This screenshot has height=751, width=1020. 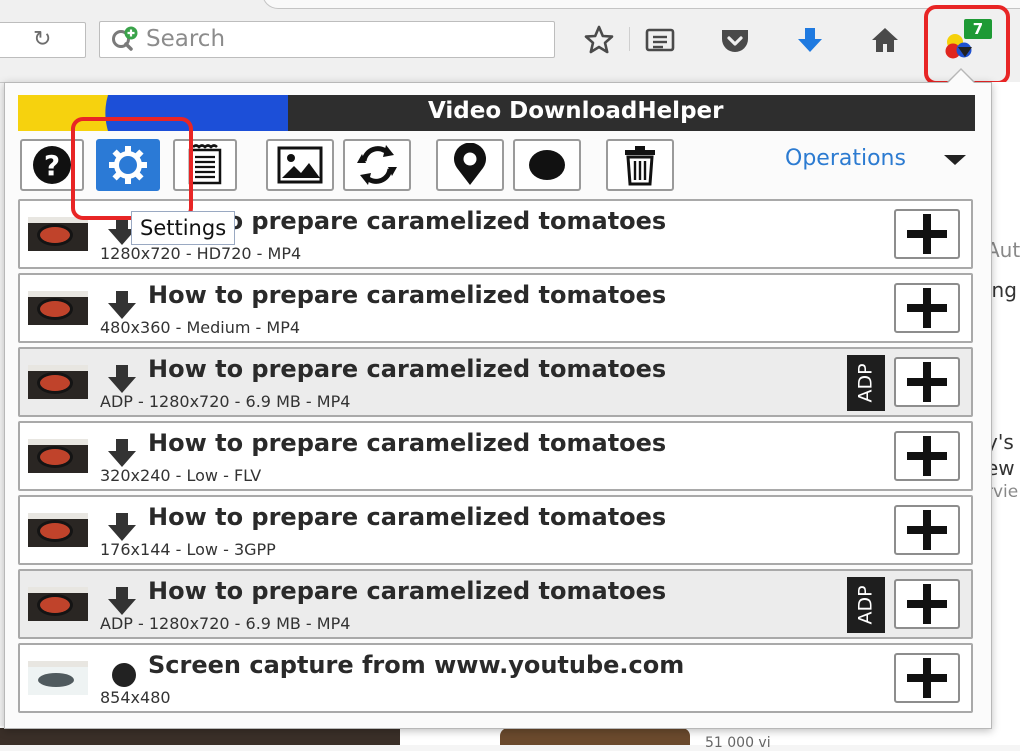 I want to click on record-button, so click(x=547, y=165).